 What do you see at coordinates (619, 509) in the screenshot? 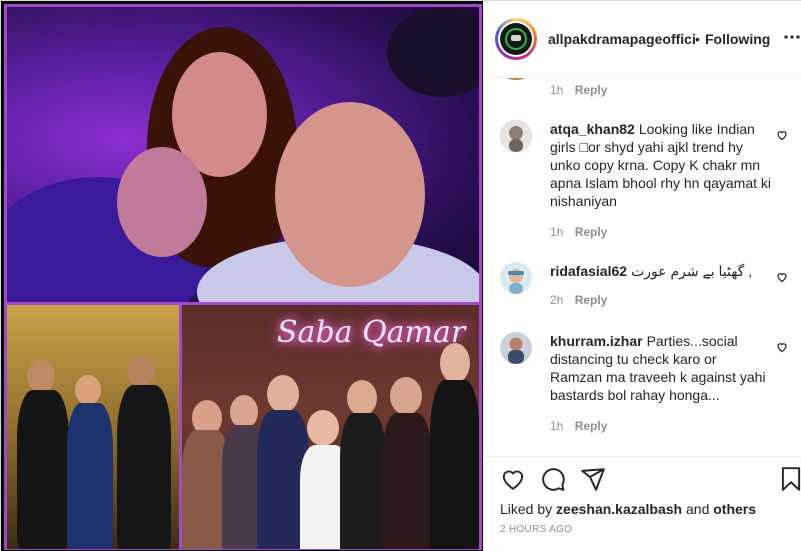
I see `liked-by-user-link: zeeshan.kazalbash` at bounding box center [619, 509].